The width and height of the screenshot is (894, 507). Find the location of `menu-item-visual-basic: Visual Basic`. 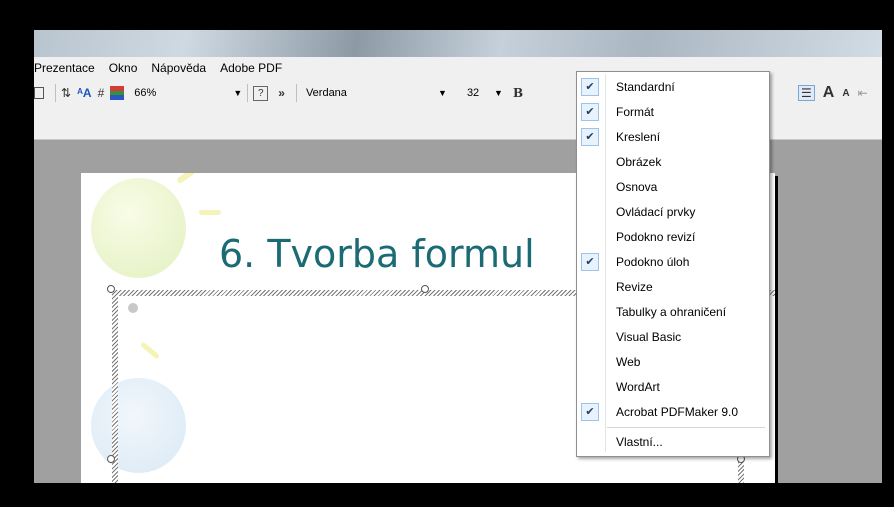

menu-item-visual-basic: Visual Basic is located at coordinates (673, 336).